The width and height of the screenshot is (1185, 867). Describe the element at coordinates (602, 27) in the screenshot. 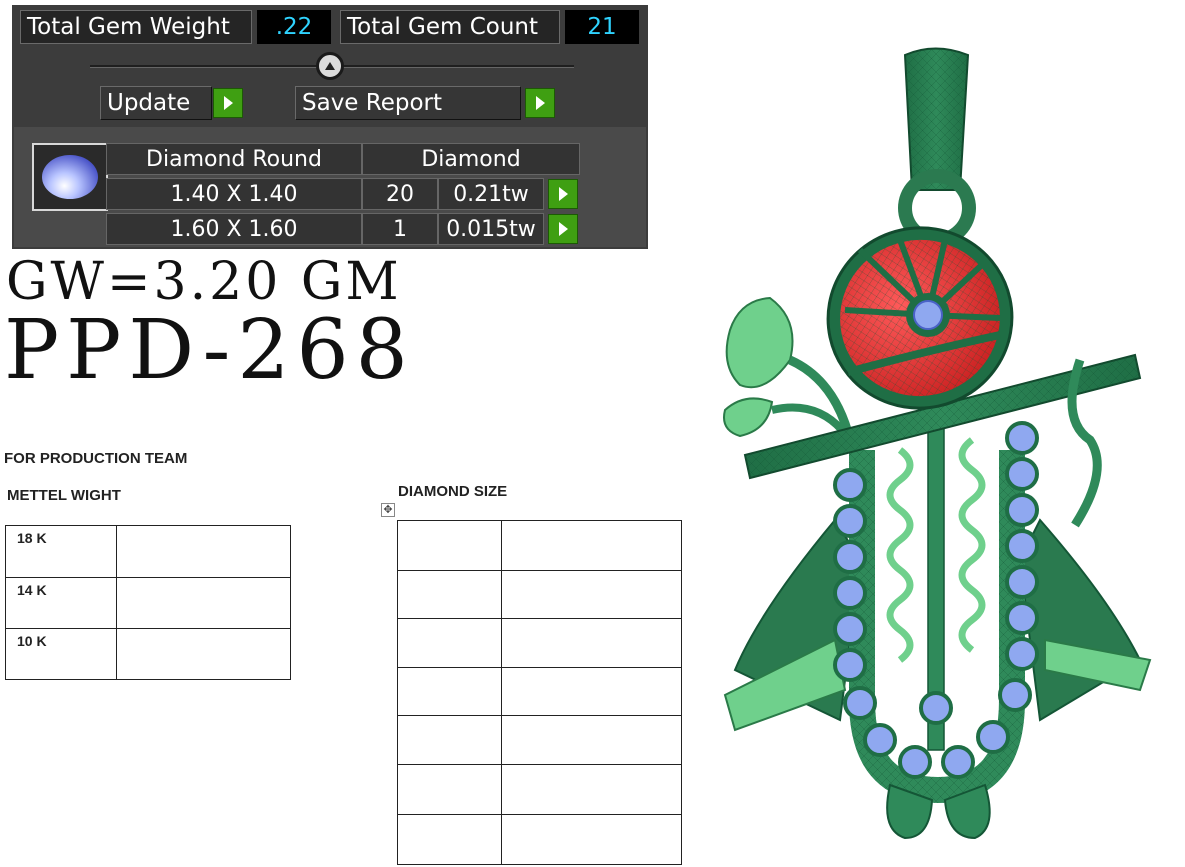

I see `total-gem-count-value: 21` at that location.